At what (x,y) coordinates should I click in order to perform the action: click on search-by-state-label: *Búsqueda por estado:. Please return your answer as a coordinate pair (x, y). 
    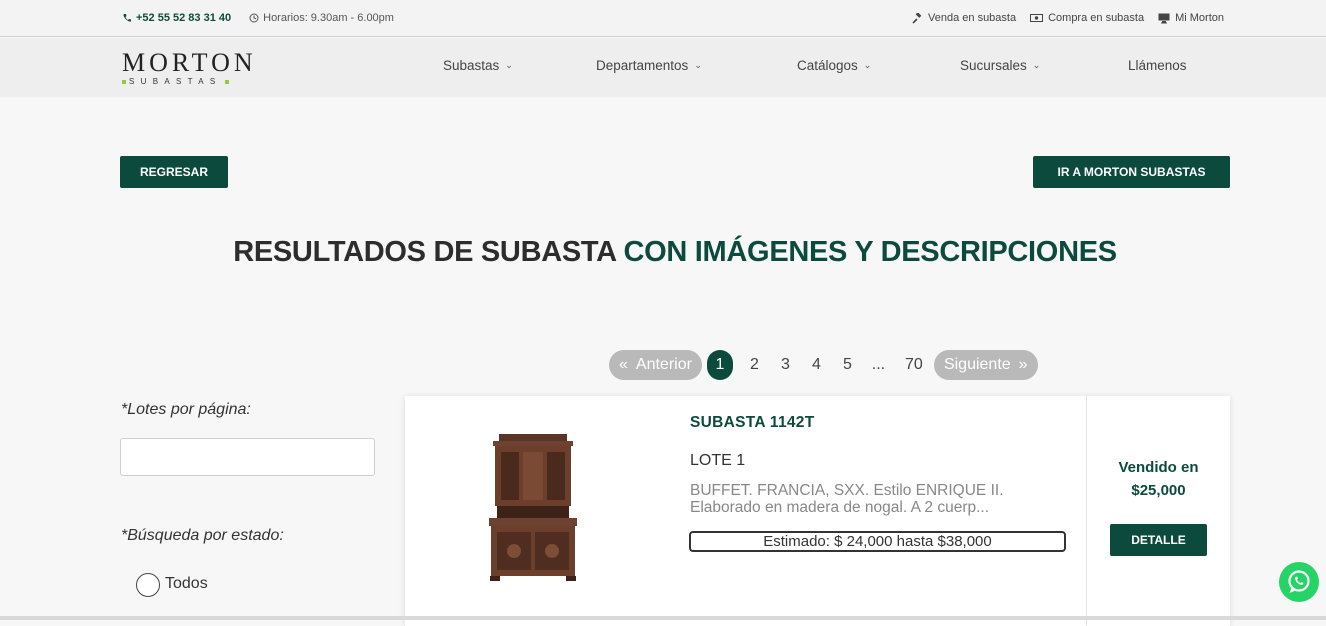
    Looking at the image, I should click on (202, 535).